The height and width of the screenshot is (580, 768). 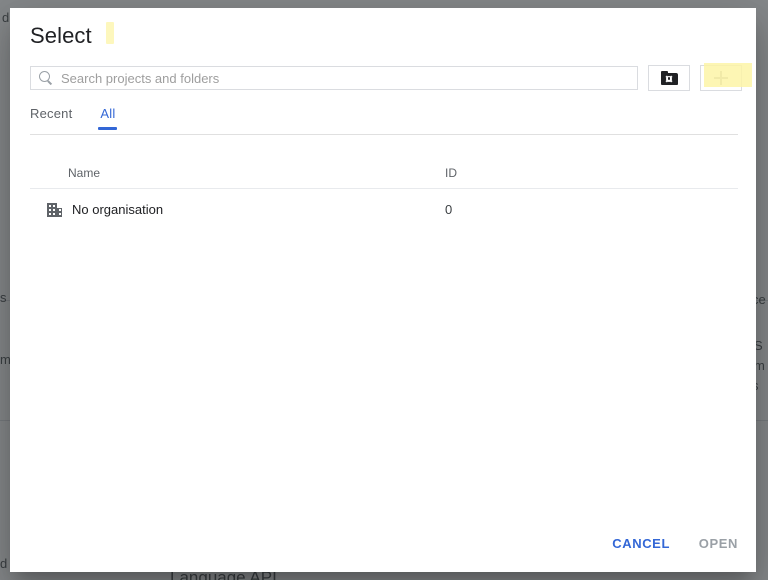 I want to click on search-box, so click(x=334, y=78).